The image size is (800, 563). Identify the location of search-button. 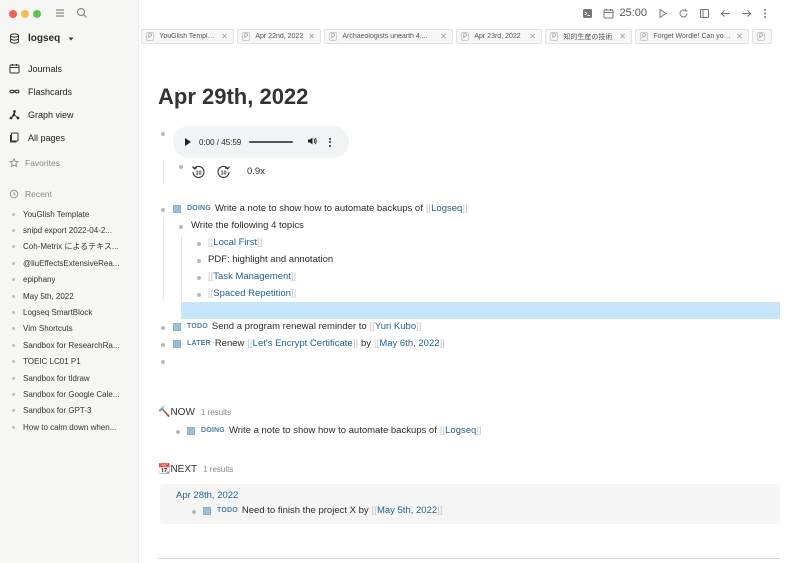
(82, 13).